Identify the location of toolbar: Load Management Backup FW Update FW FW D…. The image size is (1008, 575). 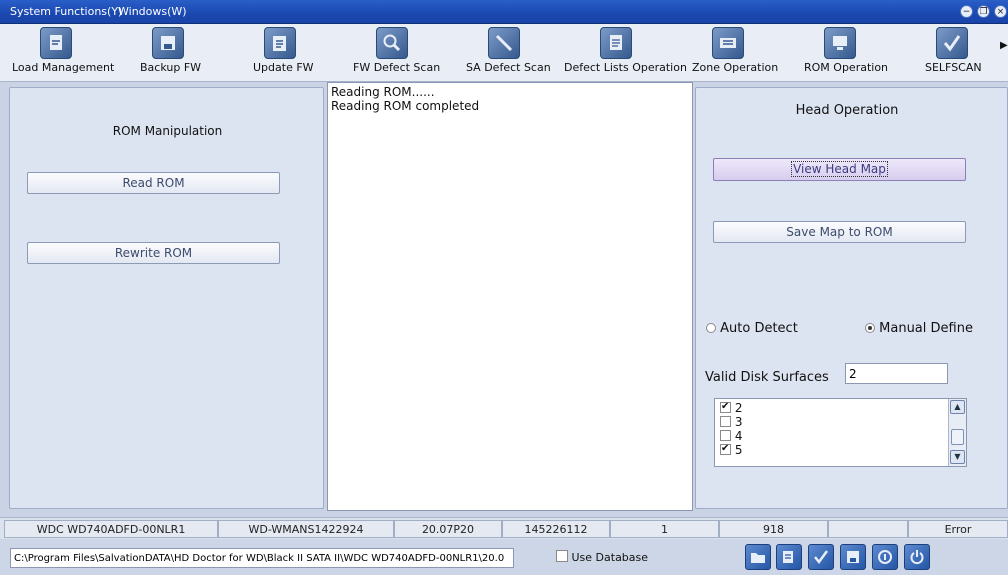
(504, 53).